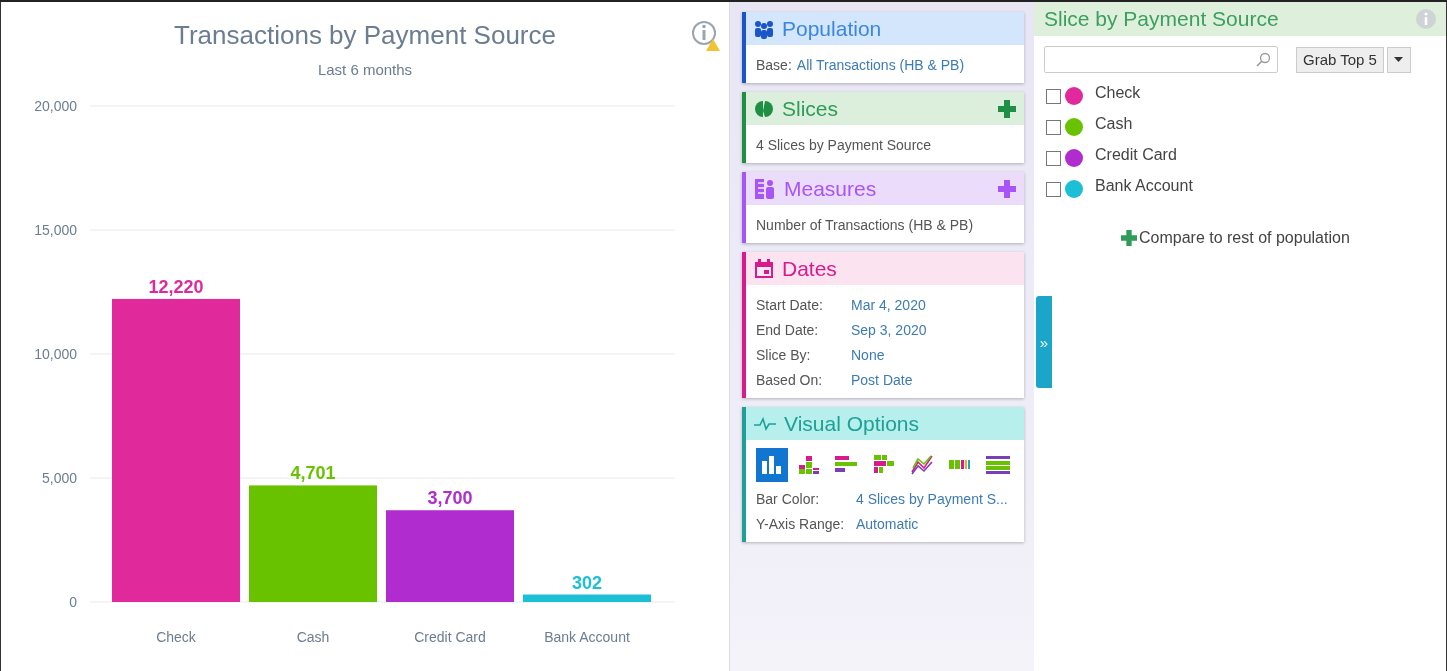 The image size is (1447, 671). What do you see at coordinates (788, 499) in the screenshot?
I see `field-label: Bar Color:` at bounding box center [788, 499].